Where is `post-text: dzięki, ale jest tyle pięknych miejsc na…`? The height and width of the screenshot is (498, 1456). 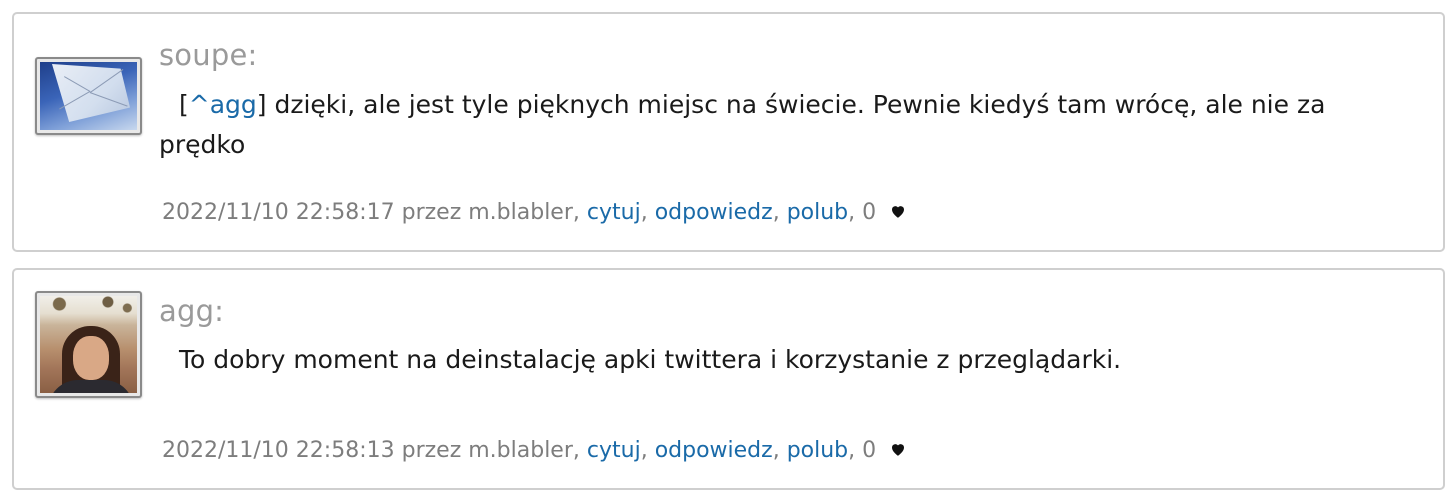
post-text: dzięki, ale jest tyle pięknych miejsc na… is located at coordinates (742, 124).